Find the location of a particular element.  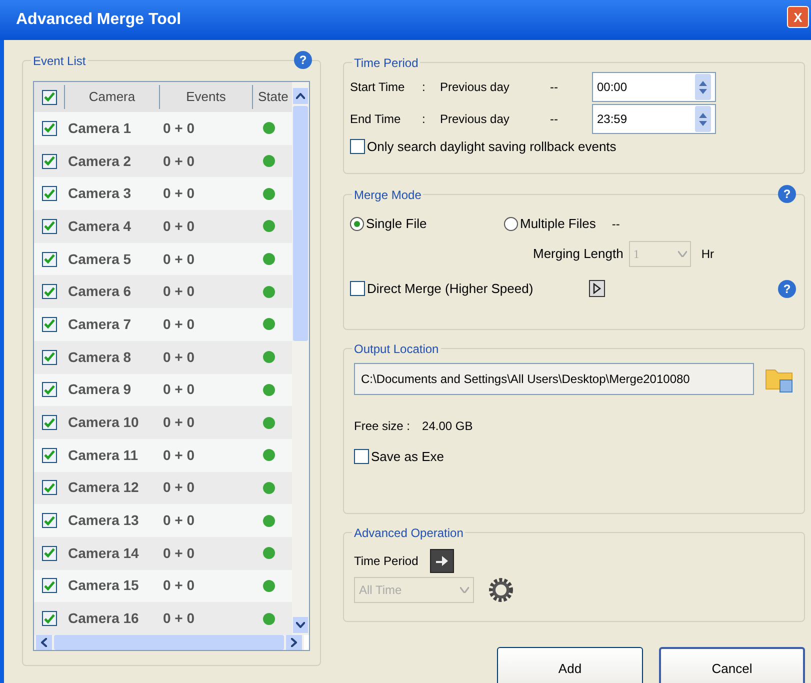

table-row: Camera 14 0 + 0 is located at coordinates (163, 553).